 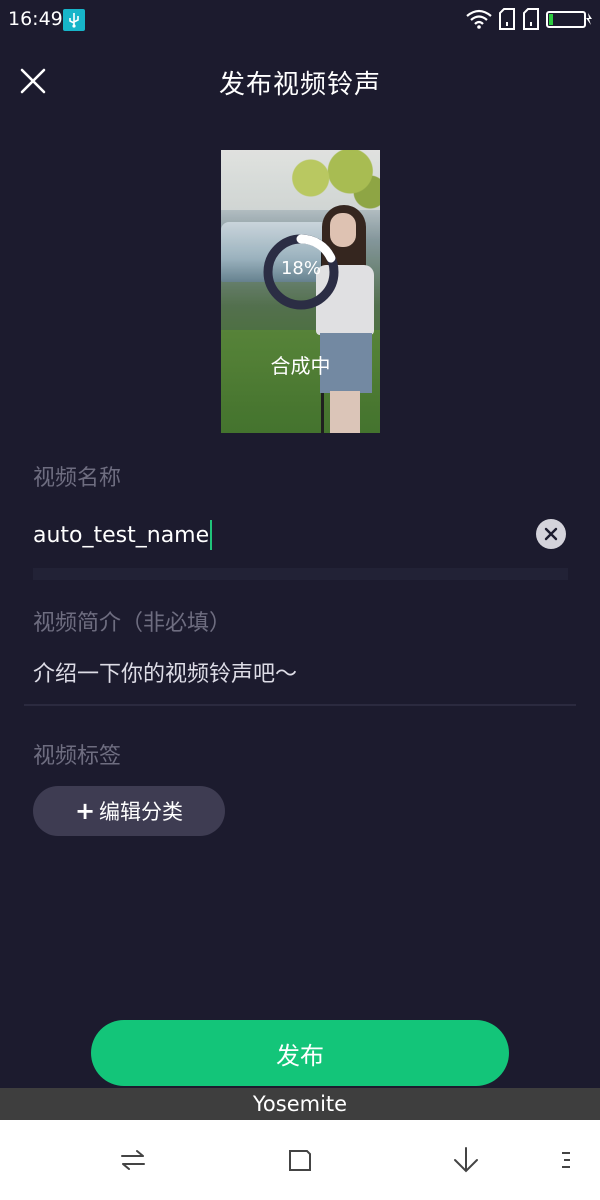 I want to click on back-button, so click(x=466, y=1160).